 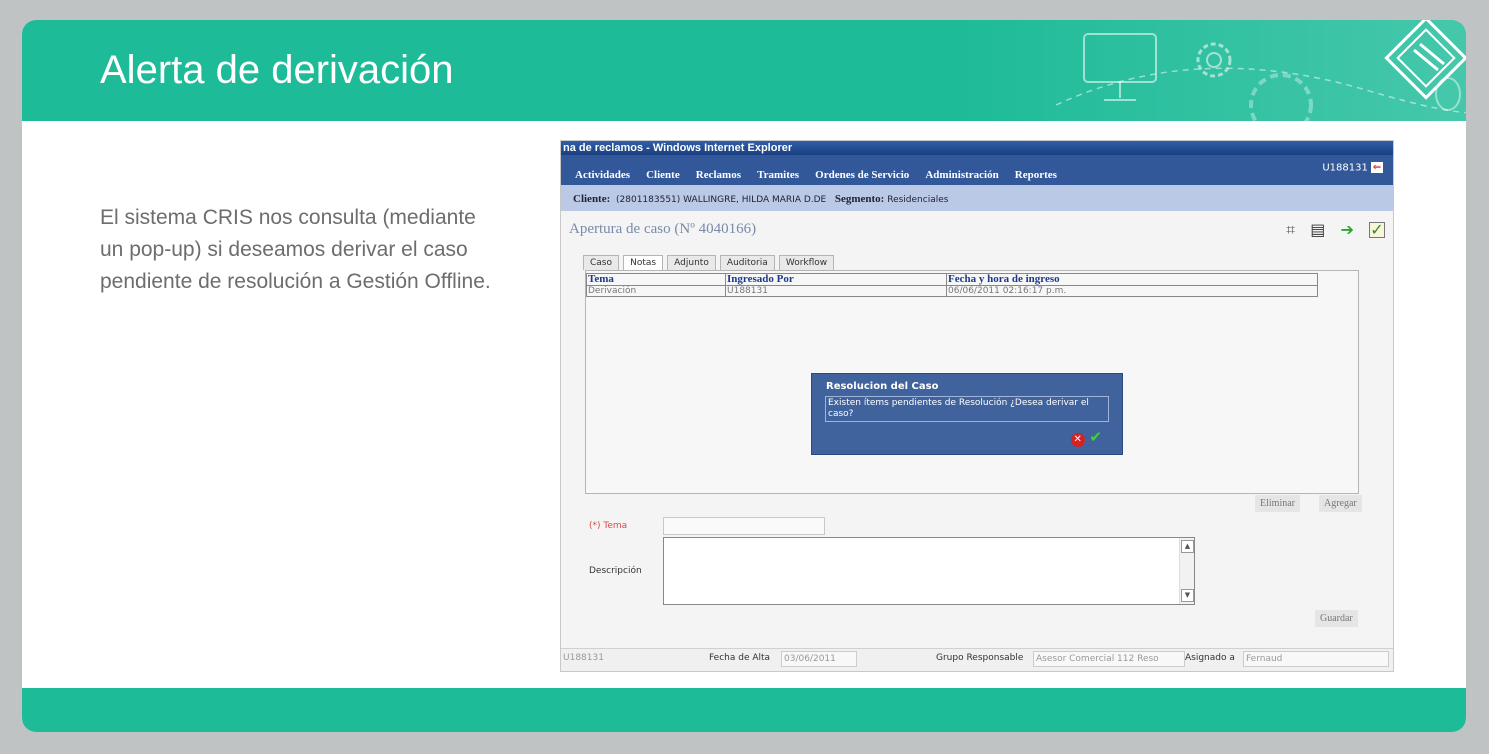 I want to click on client-value: (2801183551) WALLINGRE, HILDA MARIA D.DE, so click(x=721, y=200).